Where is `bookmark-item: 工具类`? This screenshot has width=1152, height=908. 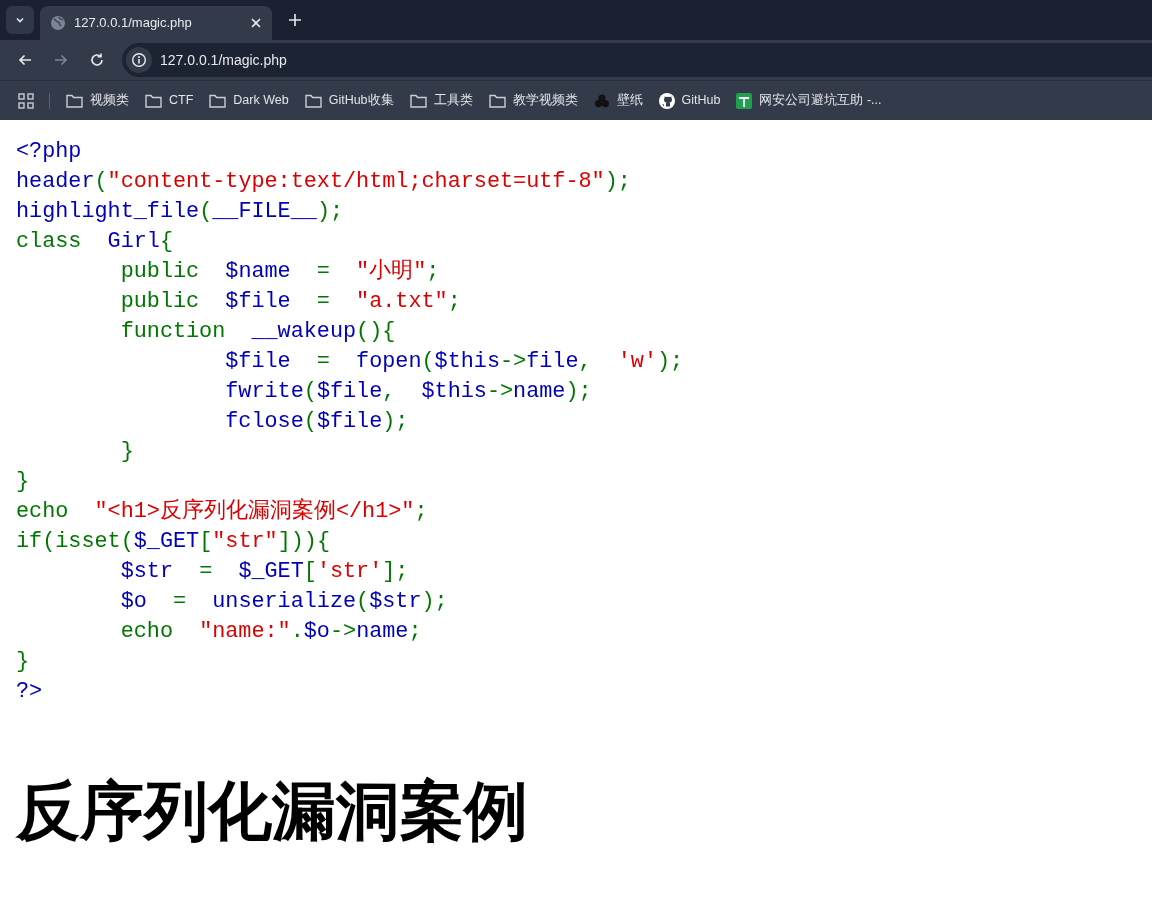
bookmark-item: 工具类 is located at coordinates (441, 100).